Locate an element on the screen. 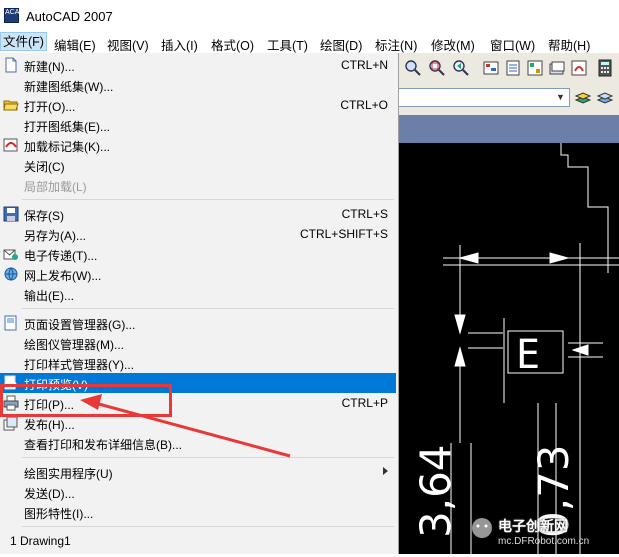 The width and height of the screenshot is (619, 557). watermark-brand: 电子创新网 is located at coordinates (533, 526).